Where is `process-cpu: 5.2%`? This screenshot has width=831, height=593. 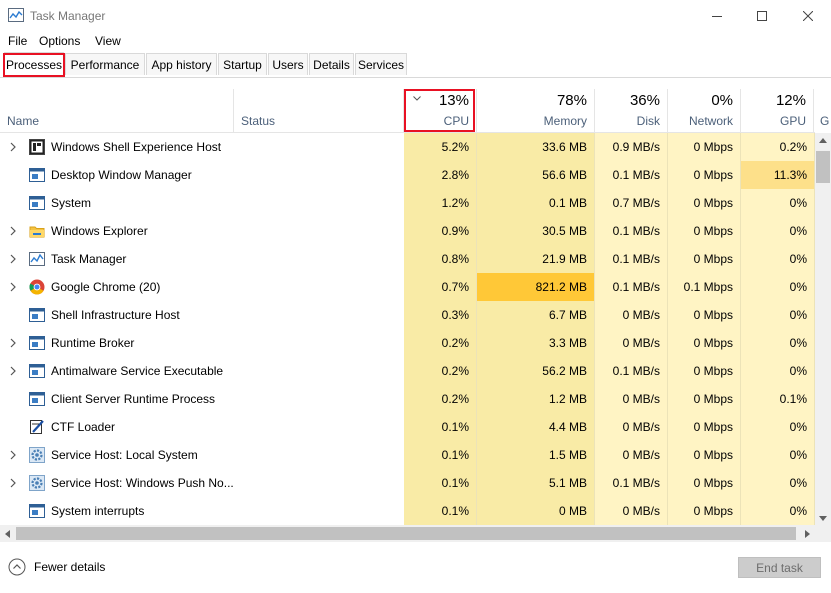 process-cpu: 5.2% is located at coordinates (440, 147).